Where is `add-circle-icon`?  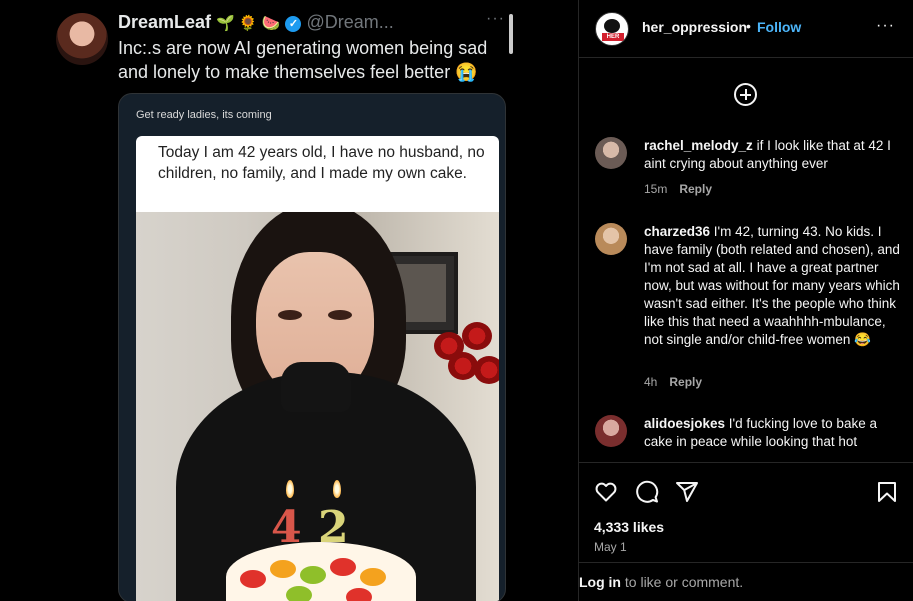
add-circle-icon is located at coordinates (745, 94).